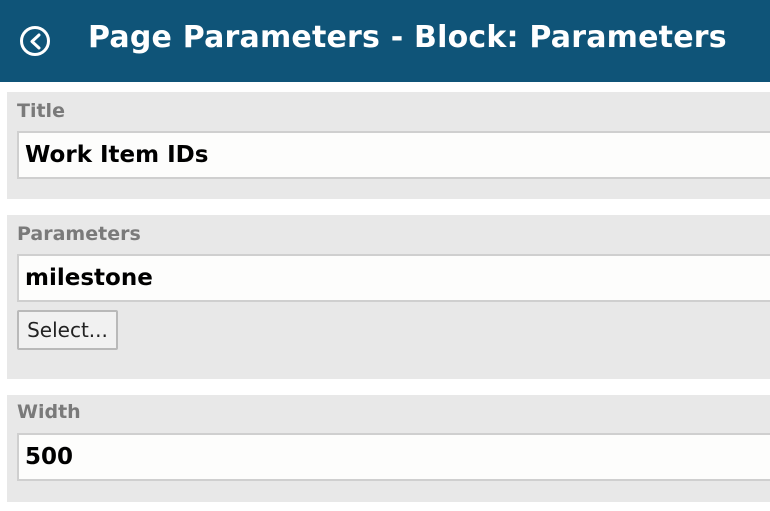 Image resolution: width=770 pixels, height=511 pixels. I want to click on page-title: Page Parameters - Block: Parameters, so click(407, 37).